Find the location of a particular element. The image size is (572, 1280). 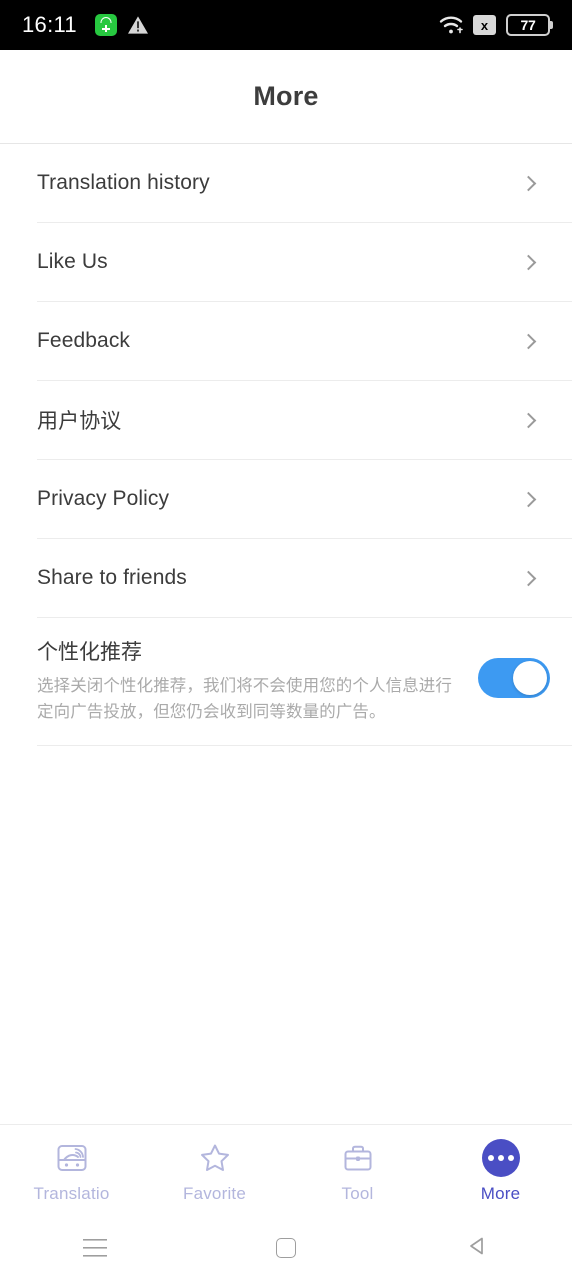

tab-favorite: Favorite is located at coordinates (214, 1170).